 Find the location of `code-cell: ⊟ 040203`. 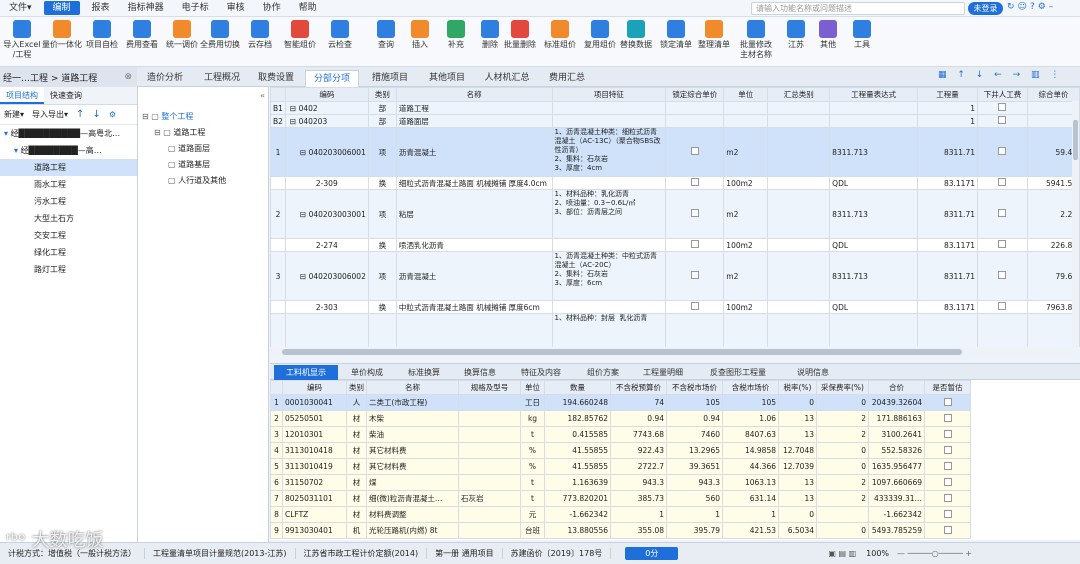

code-cell: ⊟ 040203 is located at coordinates (326, 121).